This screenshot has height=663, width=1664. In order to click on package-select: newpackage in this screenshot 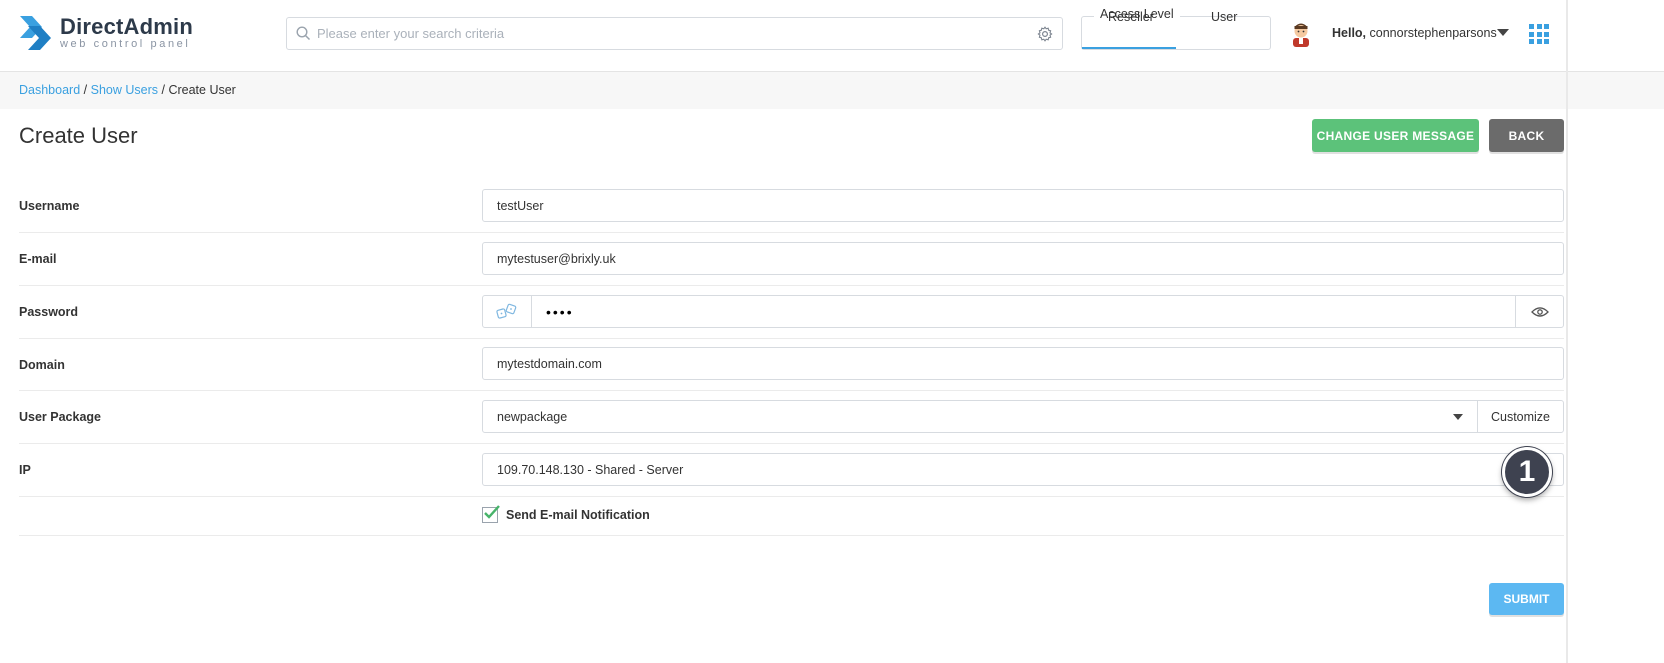, I will do `click(980, 416)`.